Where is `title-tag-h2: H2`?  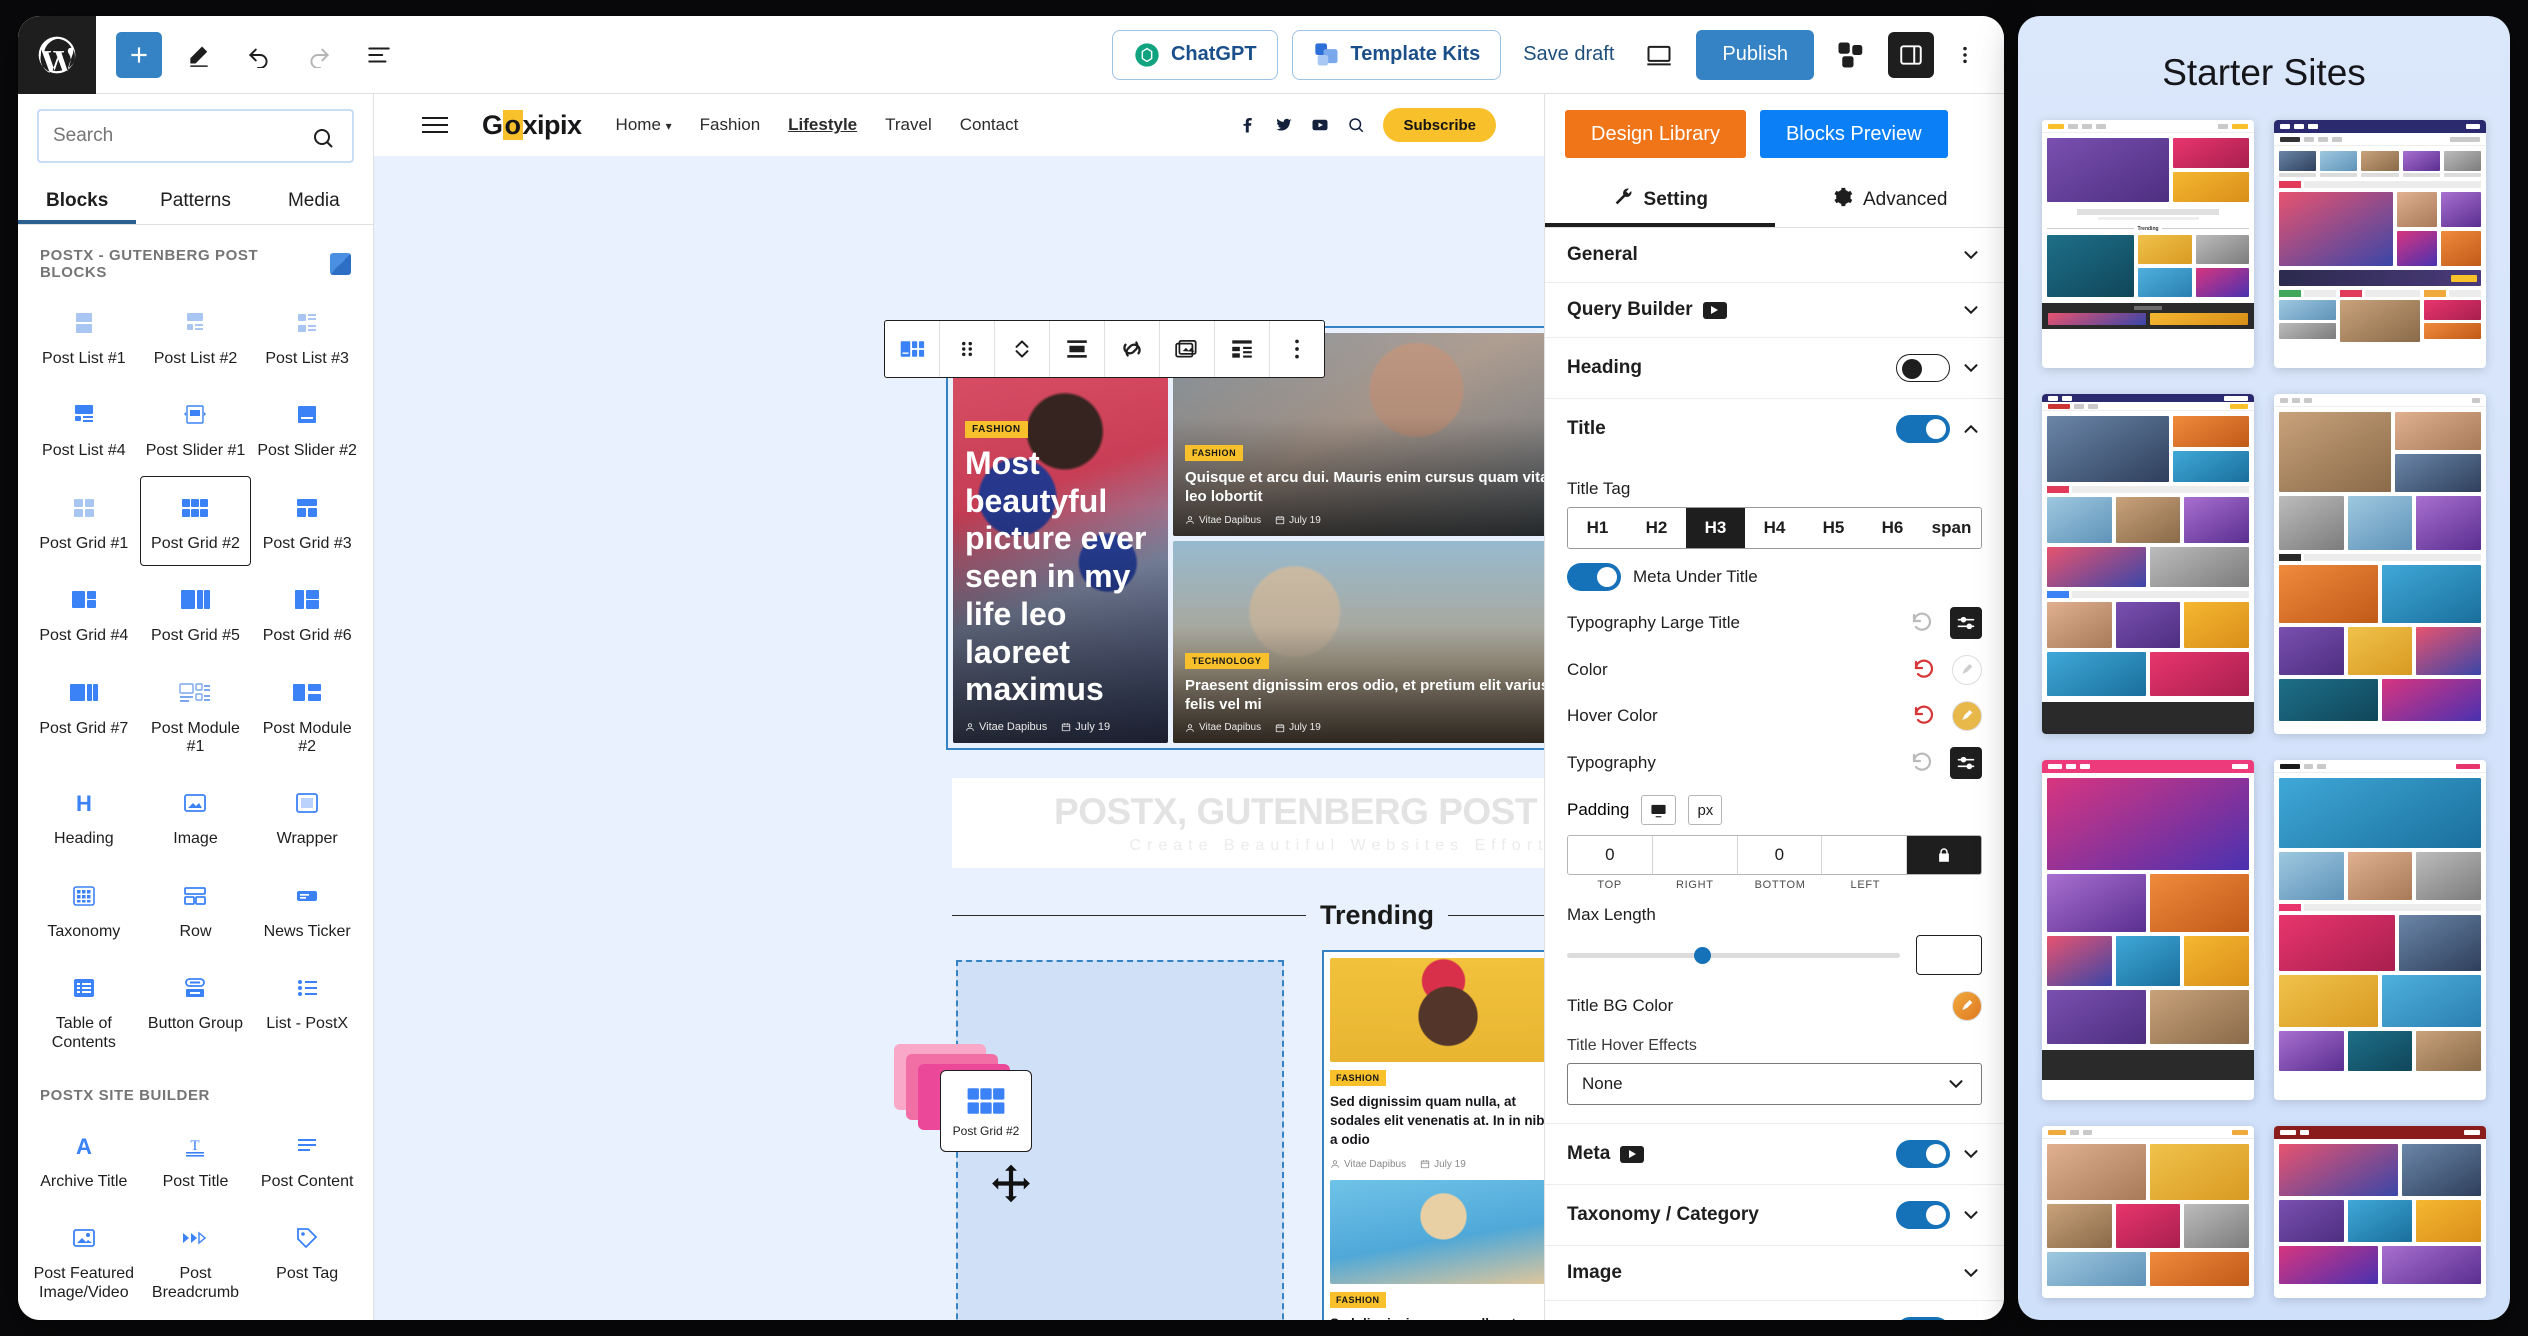 title-tag-h2: H2 is located at coordinates (1656, 528).